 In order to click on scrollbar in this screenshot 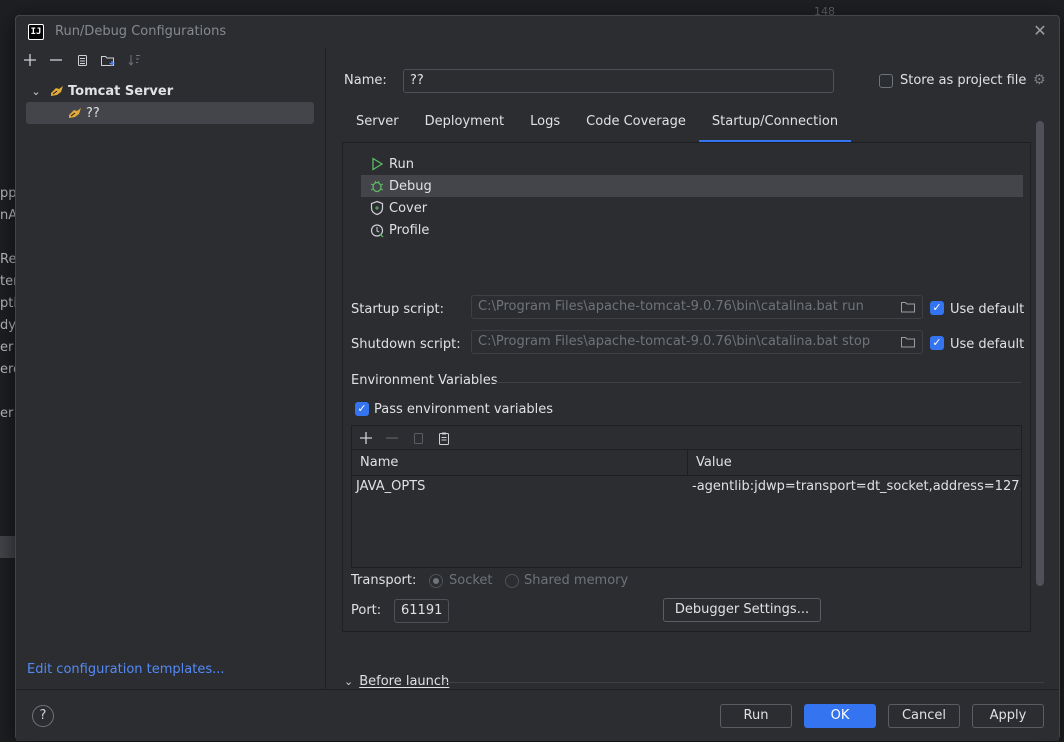, I will do `click(1040, 353)`.